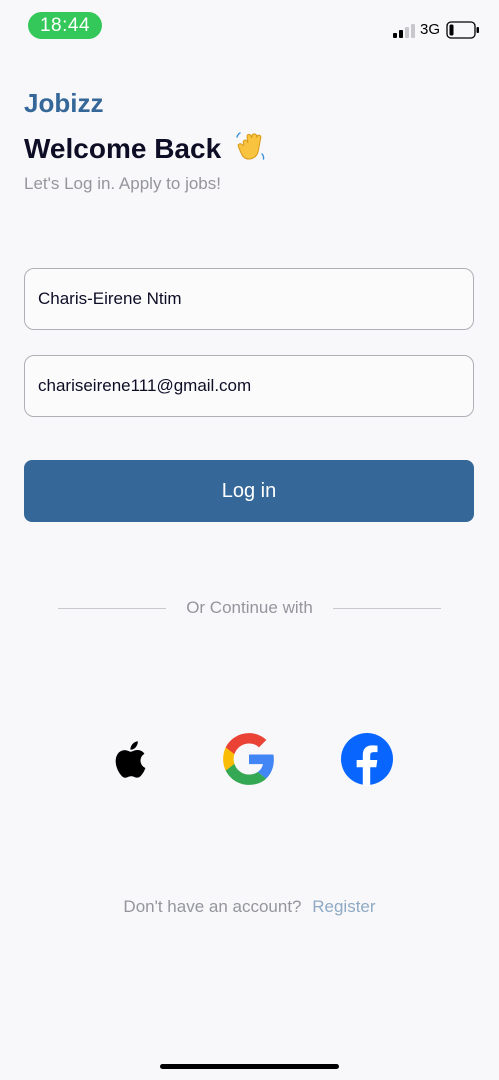 This screenshot has width=499, height=1080. I want to click on page-title: Welcome Back, so click(145, 148).